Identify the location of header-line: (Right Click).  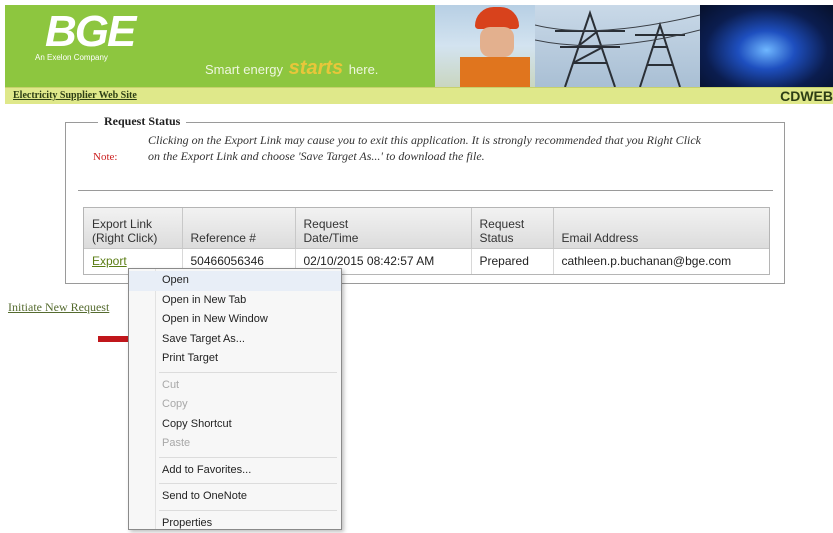
(133, 238).